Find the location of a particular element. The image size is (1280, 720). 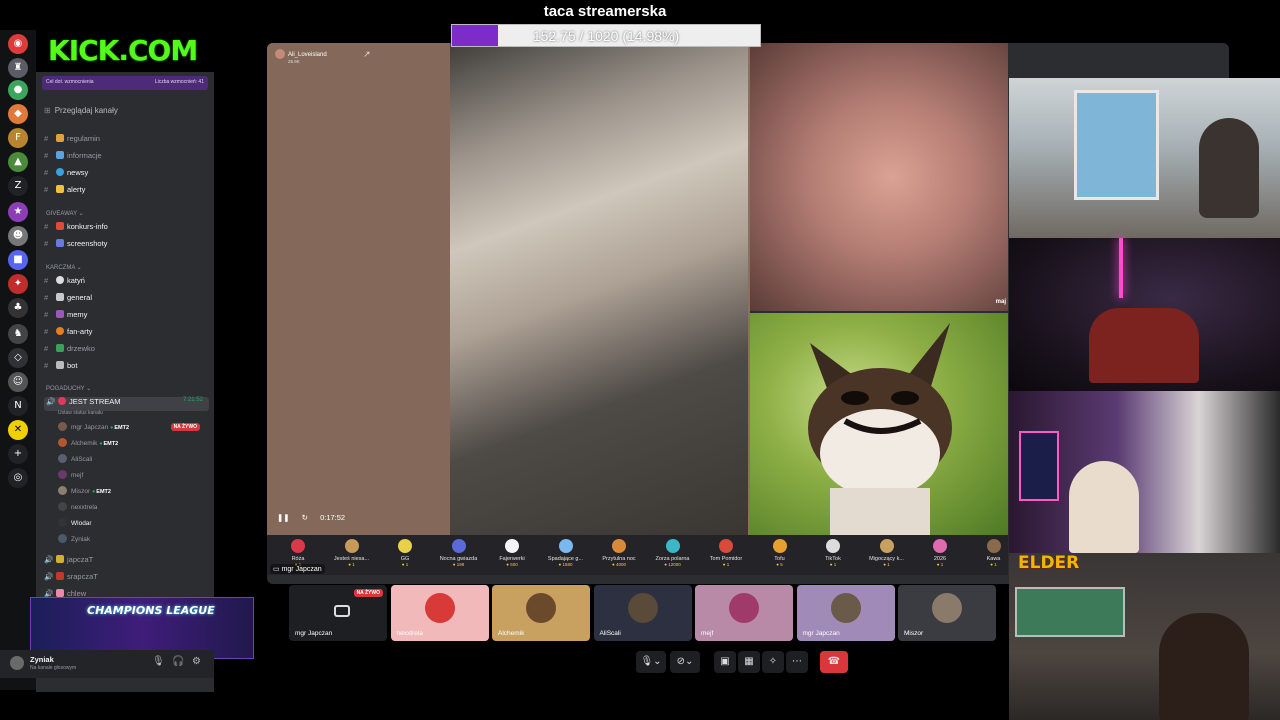

gift-item: Nocna gwiazda ● 199 is located at coordinates (459, 553).